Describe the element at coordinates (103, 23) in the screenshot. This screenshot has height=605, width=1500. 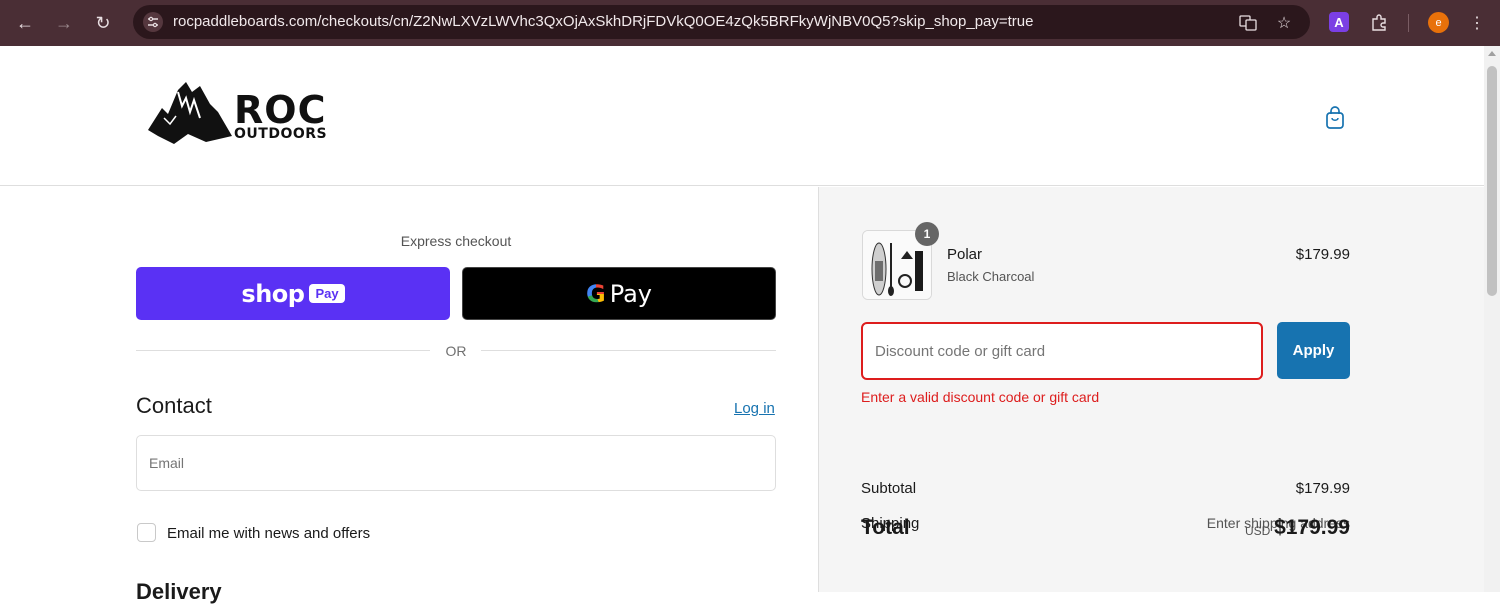
I see `reload-icon: ↻` at that location.